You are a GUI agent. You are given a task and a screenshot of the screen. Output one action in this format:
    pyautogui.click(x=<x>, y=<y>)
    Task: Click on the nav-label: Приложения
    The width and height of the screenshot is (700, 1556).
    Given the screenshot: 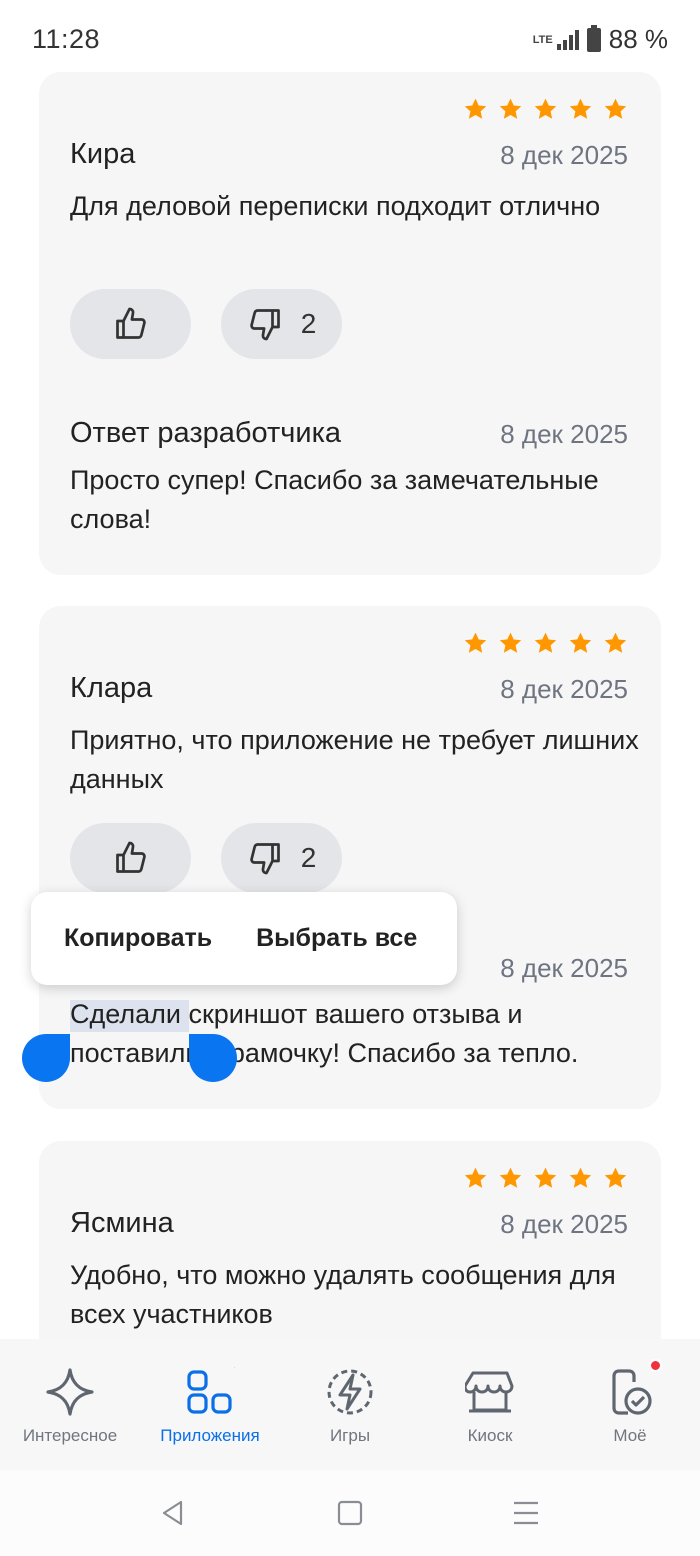 What is the action you would take?
    pyautogui.click(x=210, y=1435)
    